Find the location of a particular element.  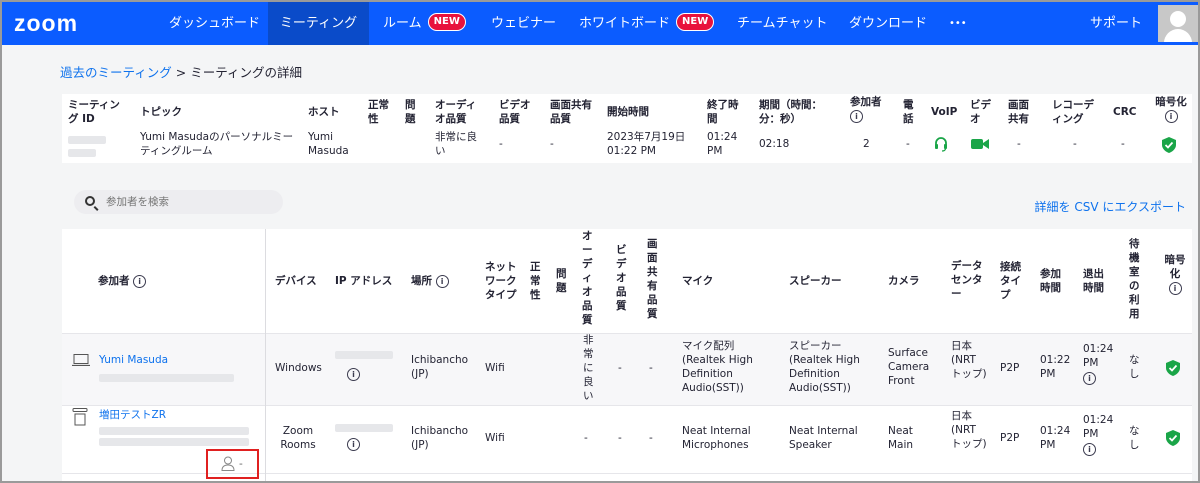

col-datacenter: データセンター is located at coordinates (967, 280).